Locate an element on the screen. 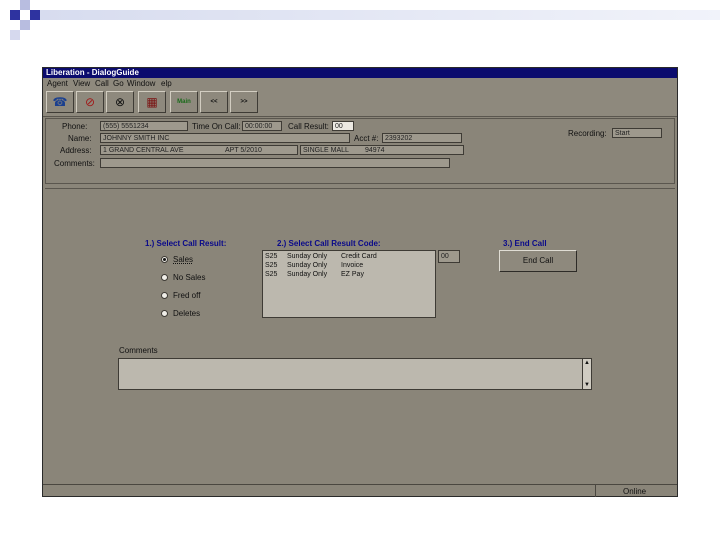 The image size is (720, 540). acct-field: 2393202 is located at coordinates (422, 138).